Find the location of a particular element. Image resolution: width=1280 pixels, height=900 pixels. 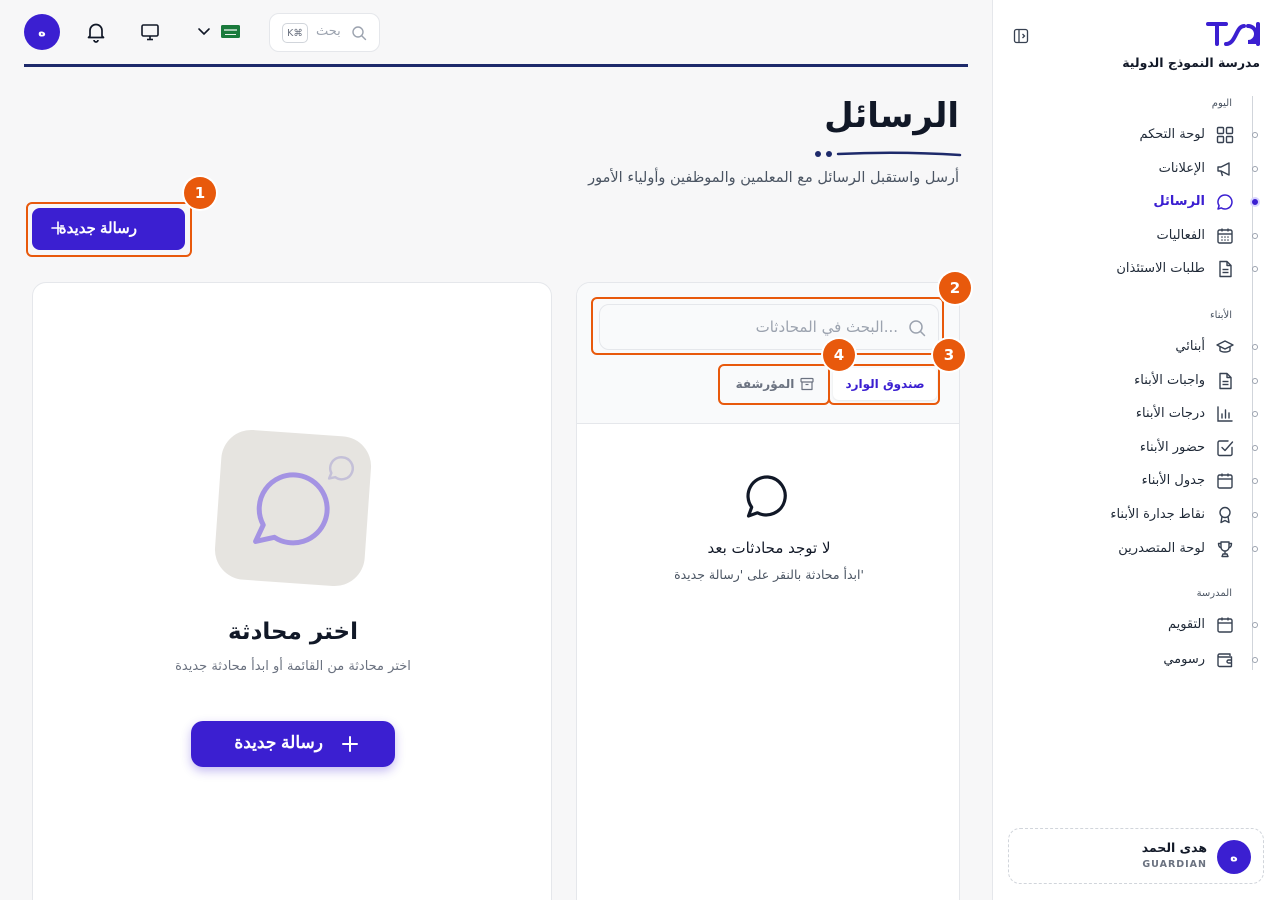

sidebar-item-children-schedule: جدول الأبناء is located at coordinates (1136, 481).